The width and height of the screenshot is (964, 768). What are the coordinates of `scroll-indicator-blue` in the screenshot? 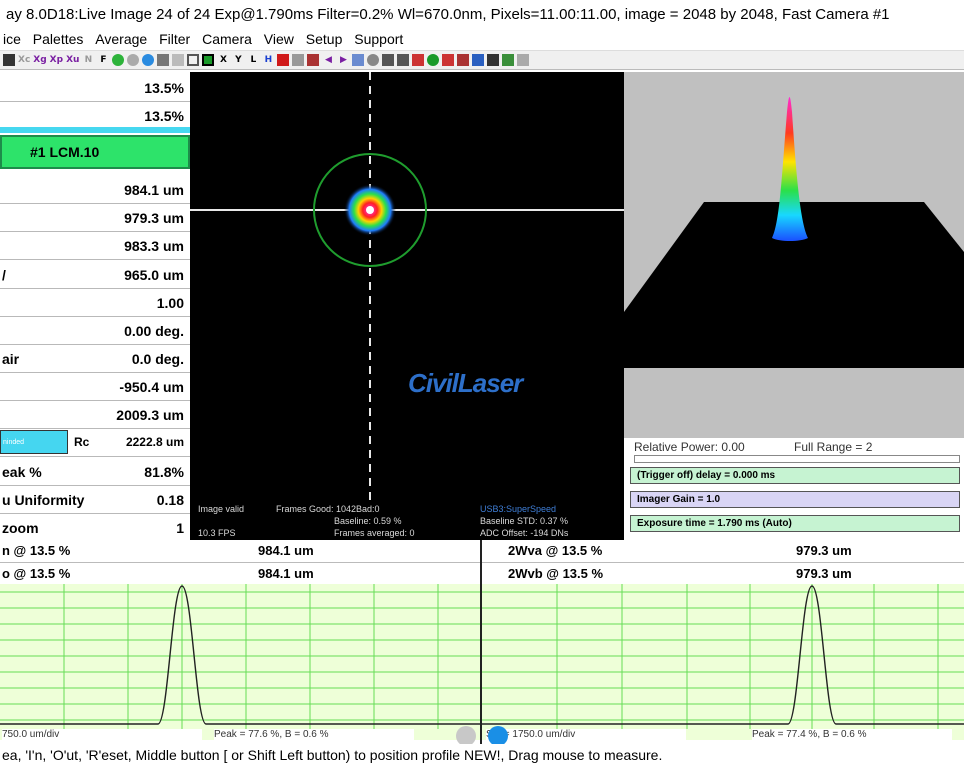 It's located at (498, 736).